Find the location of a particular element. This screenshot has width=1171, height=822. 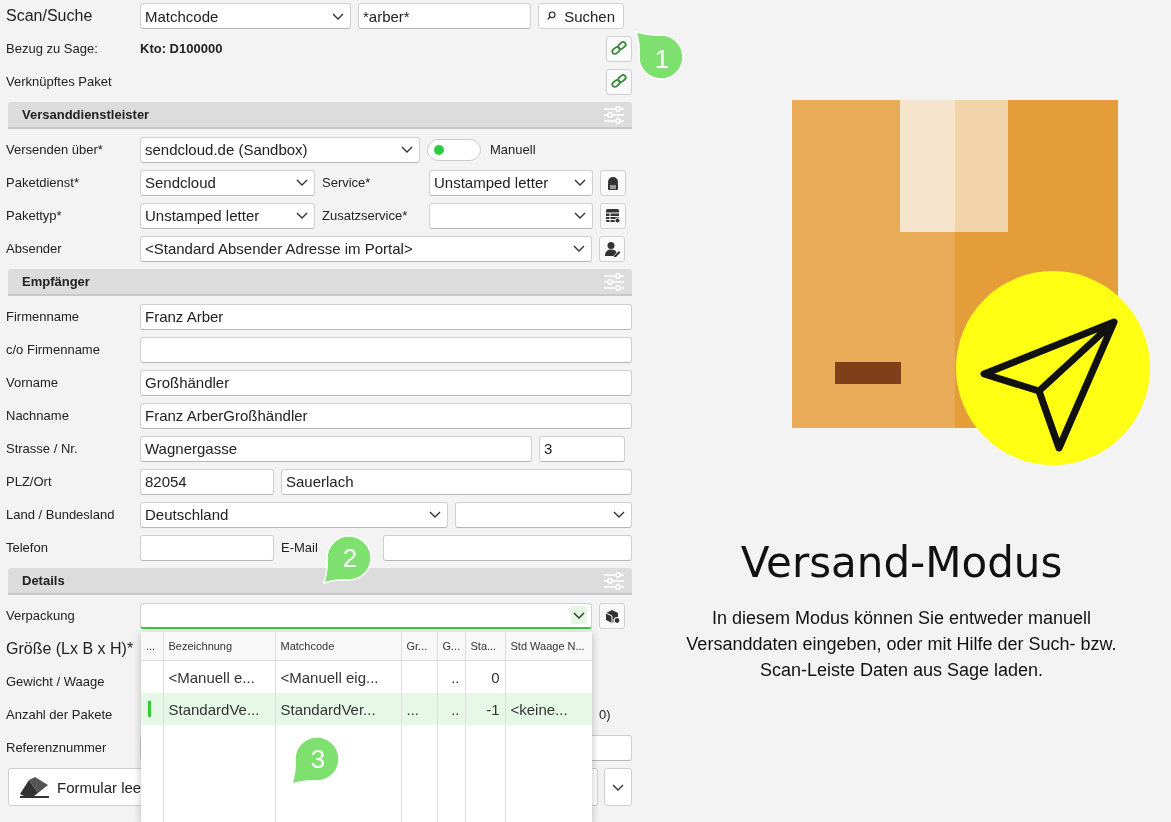

field-label: Größe (Lx B x H)* is located at coordinates (70, 648).